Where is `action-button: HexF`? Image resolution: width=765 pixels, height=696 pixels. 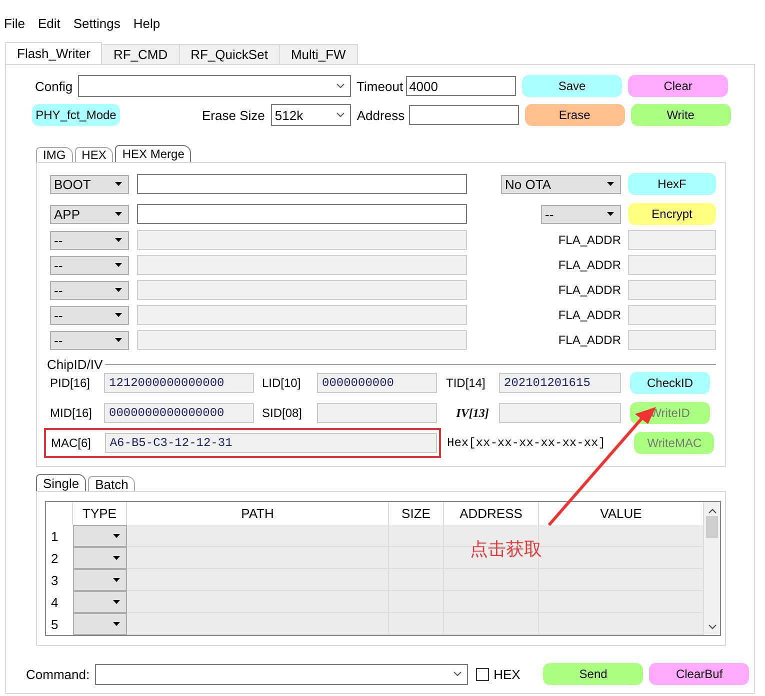 action-button: HexF is located at coordinates (672, 184).